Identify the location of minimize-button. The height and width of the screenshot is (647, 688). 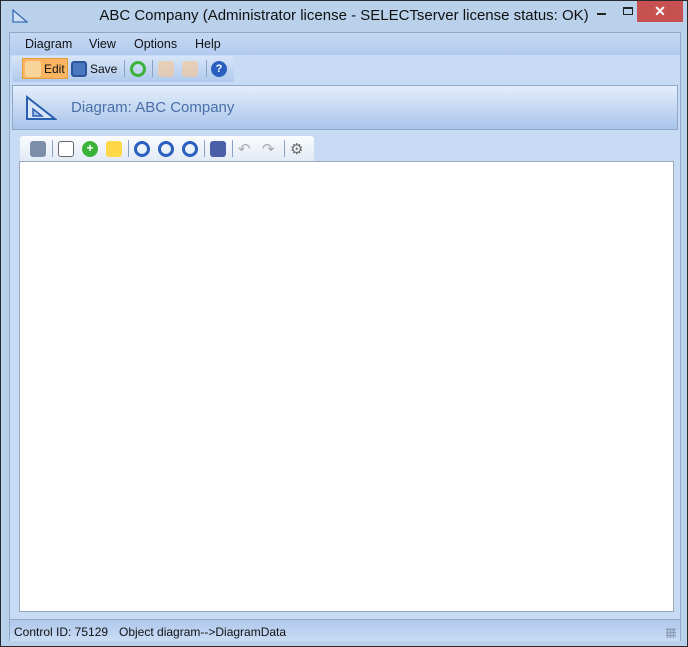
(601, 11).